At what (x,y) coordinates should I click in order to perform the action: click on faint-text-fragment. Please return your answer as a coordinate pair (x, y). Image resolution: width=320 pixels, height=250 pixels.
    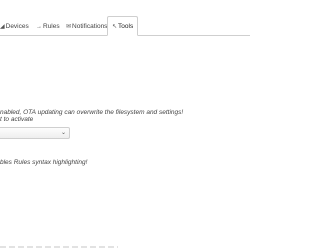
    Looking at the image, I should click on (59, 247).